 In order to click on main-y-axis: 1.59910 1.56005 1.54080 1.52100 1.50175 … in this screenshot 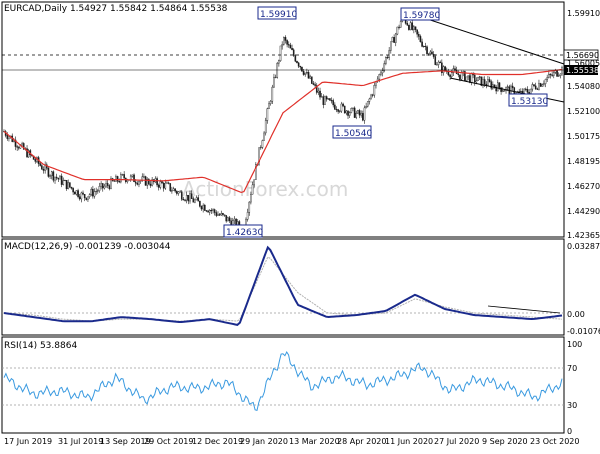, I will do `click(583, 124)`.